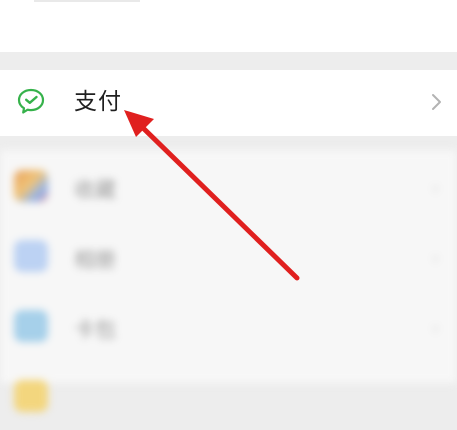 The width and height of the screenshot is (457, 430). What do you see at coordinates (436, 102) in the screenshot?
I see `chevron-right-icon` at bounding box center [436, 102].